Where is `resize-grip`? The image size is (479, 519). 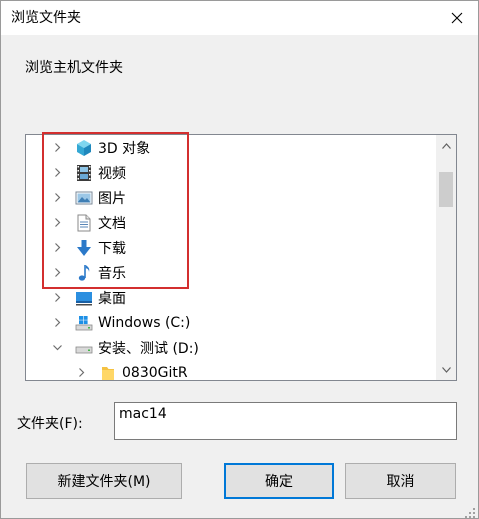
resize-grip is located at coordinates (470, 511).